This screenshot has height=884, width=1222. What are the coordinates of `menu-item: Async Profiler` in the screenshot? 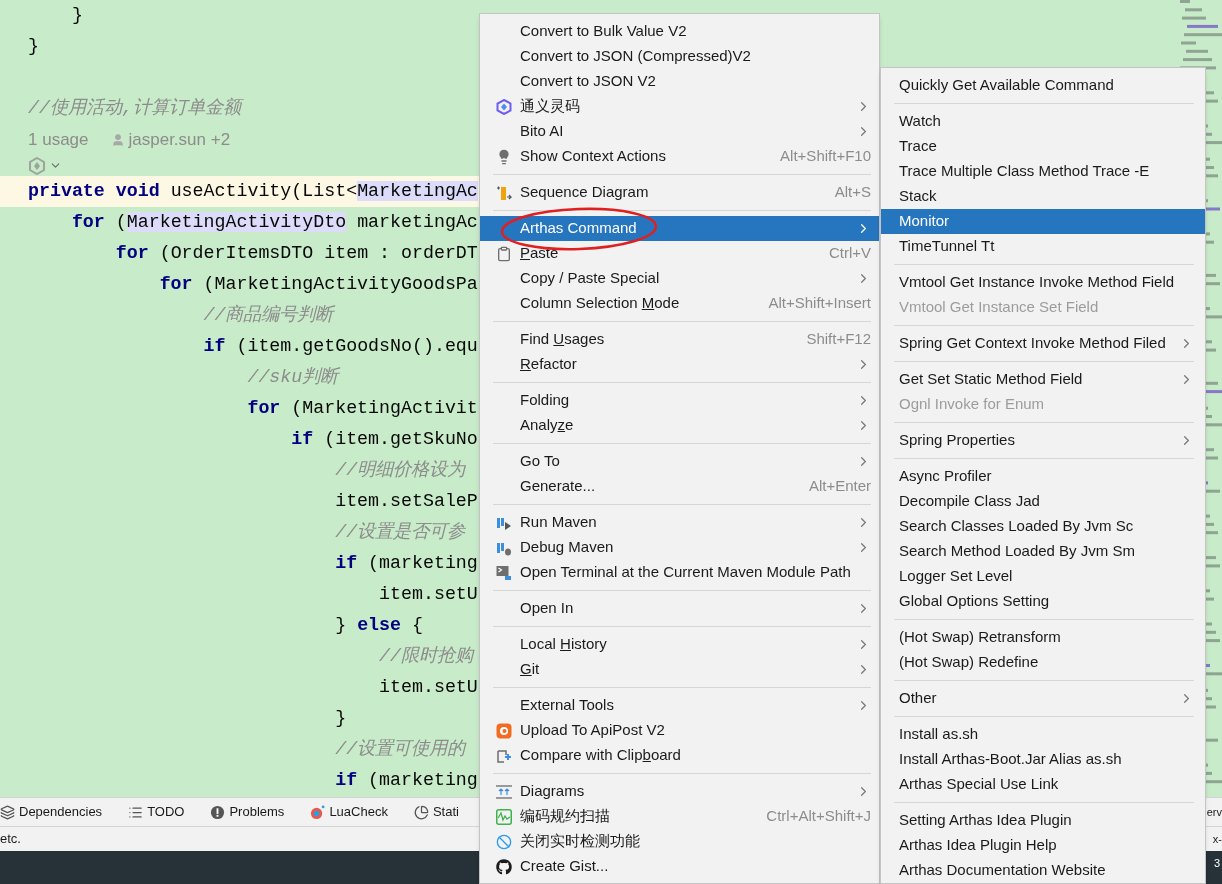 It's located at (1043, 476).